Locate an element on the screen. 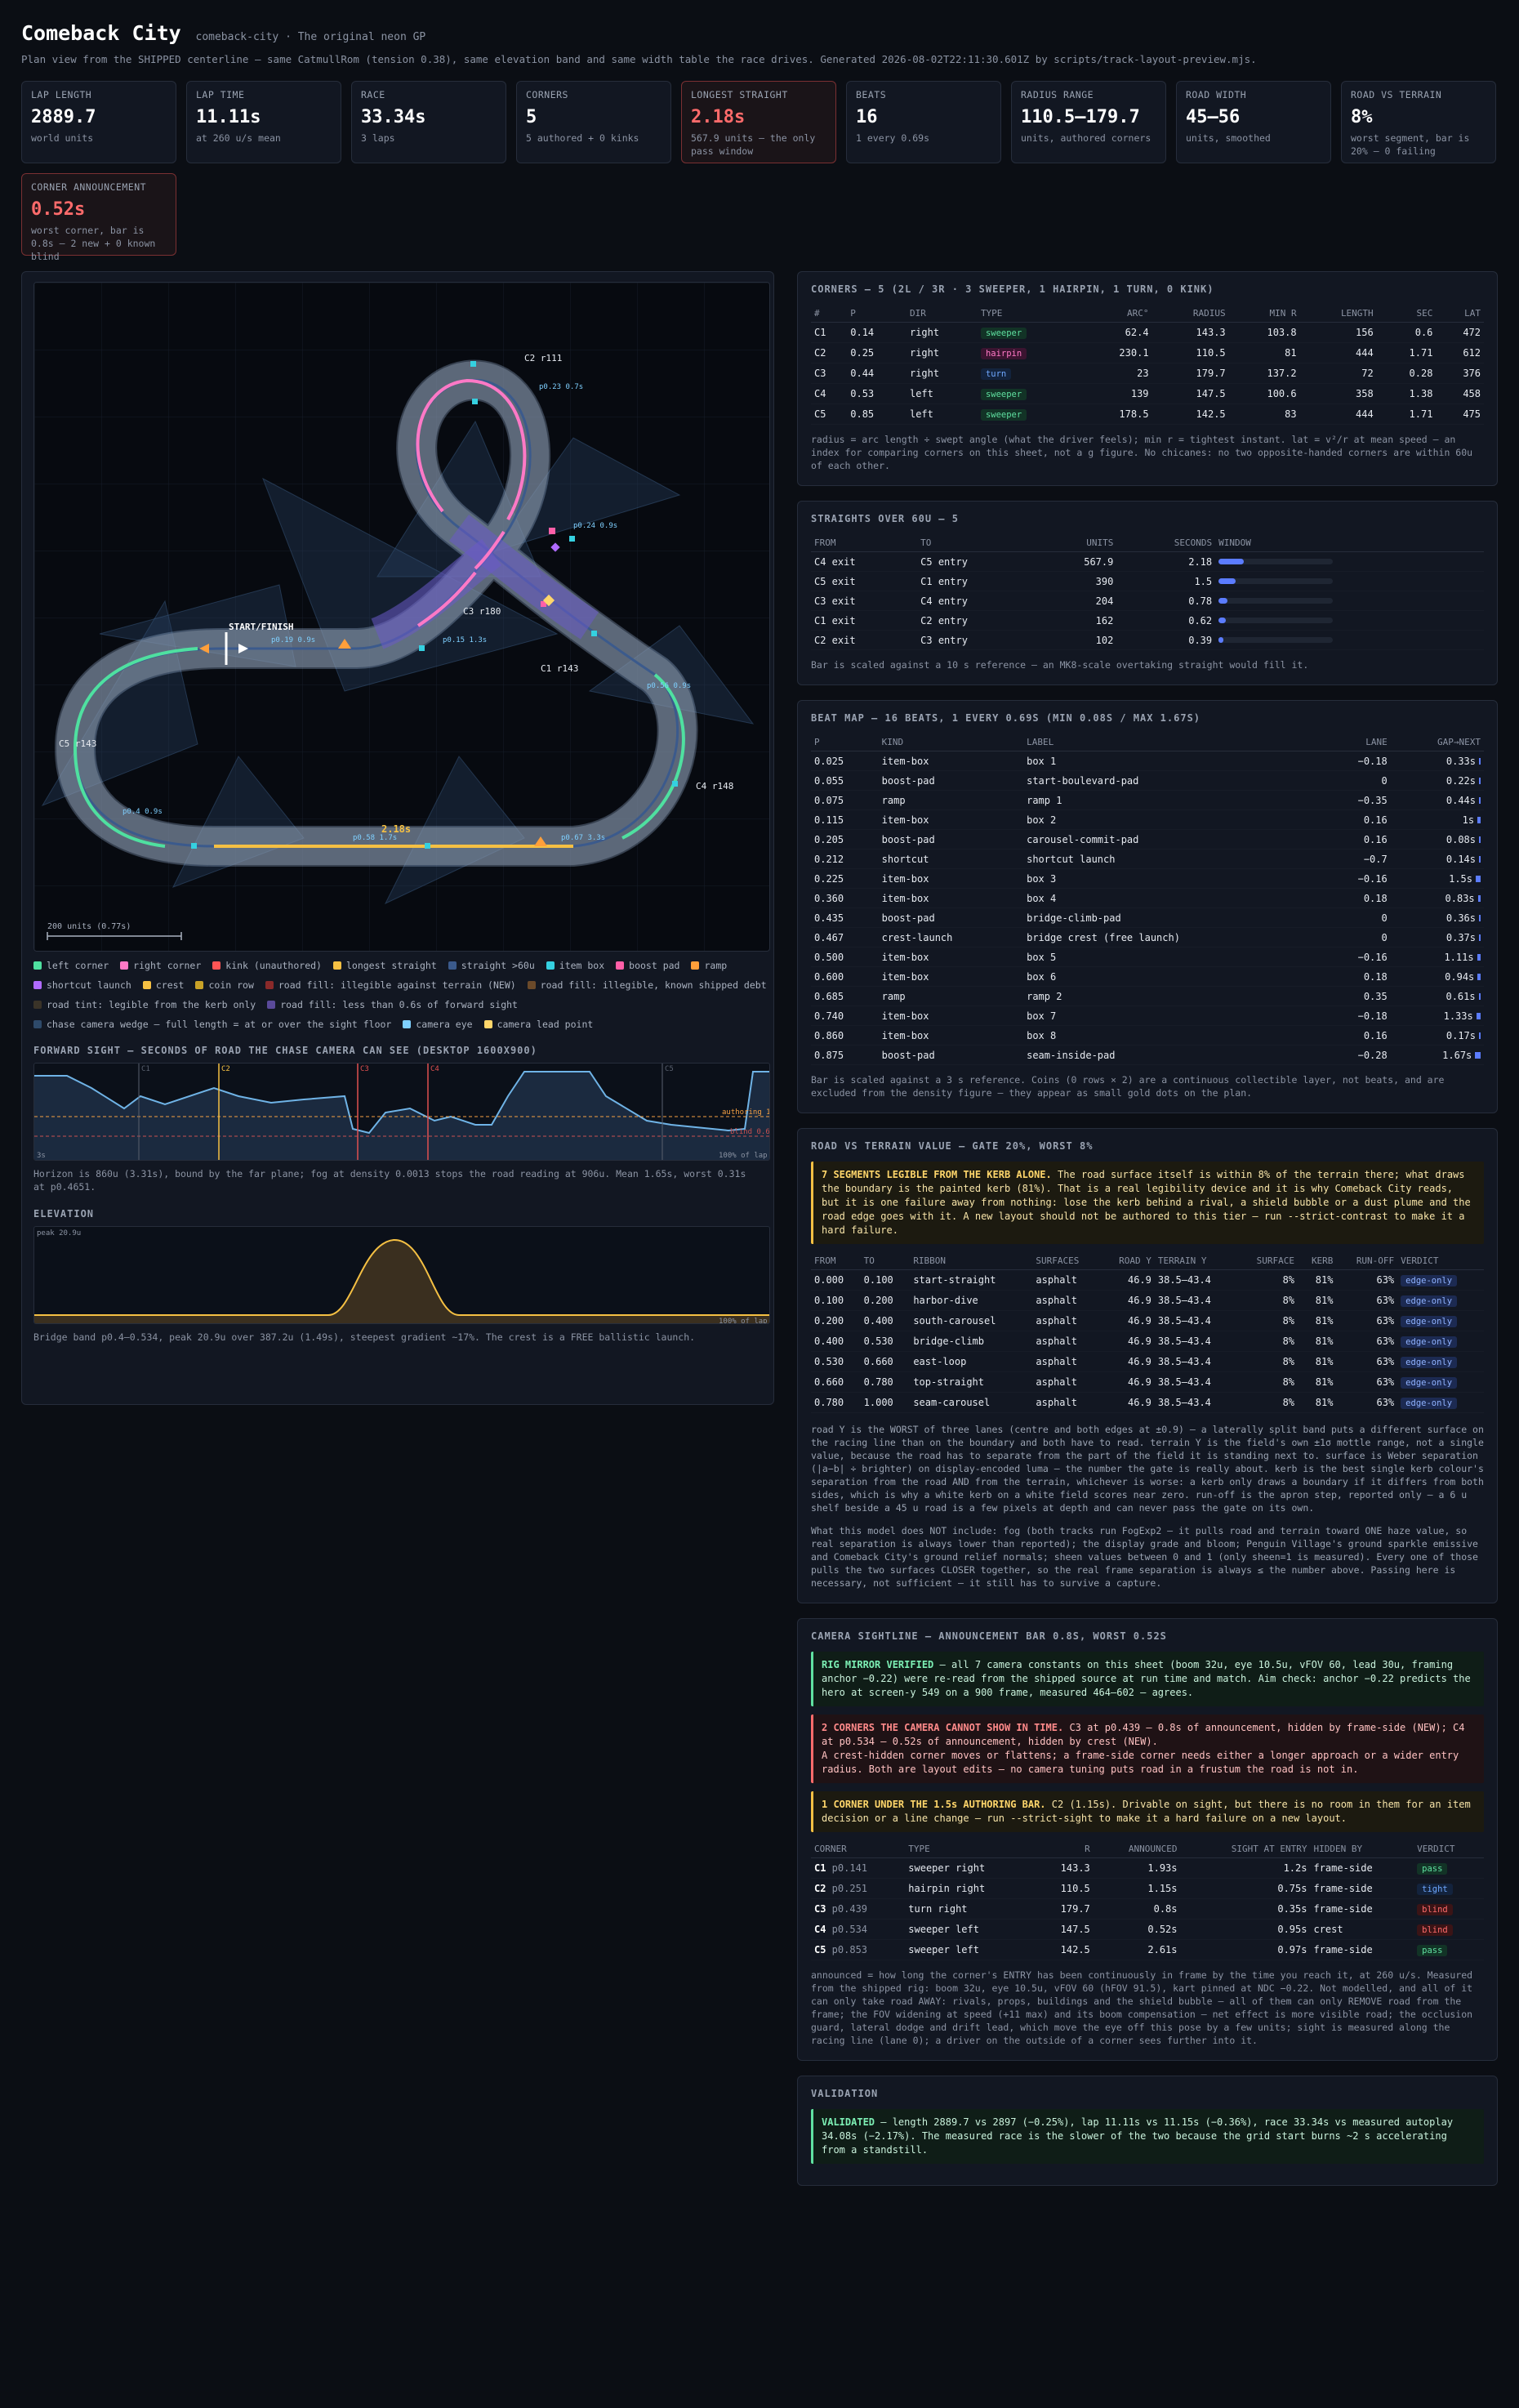  table-cell: seam-inside-pad is located at coordinates (1173, 1055).